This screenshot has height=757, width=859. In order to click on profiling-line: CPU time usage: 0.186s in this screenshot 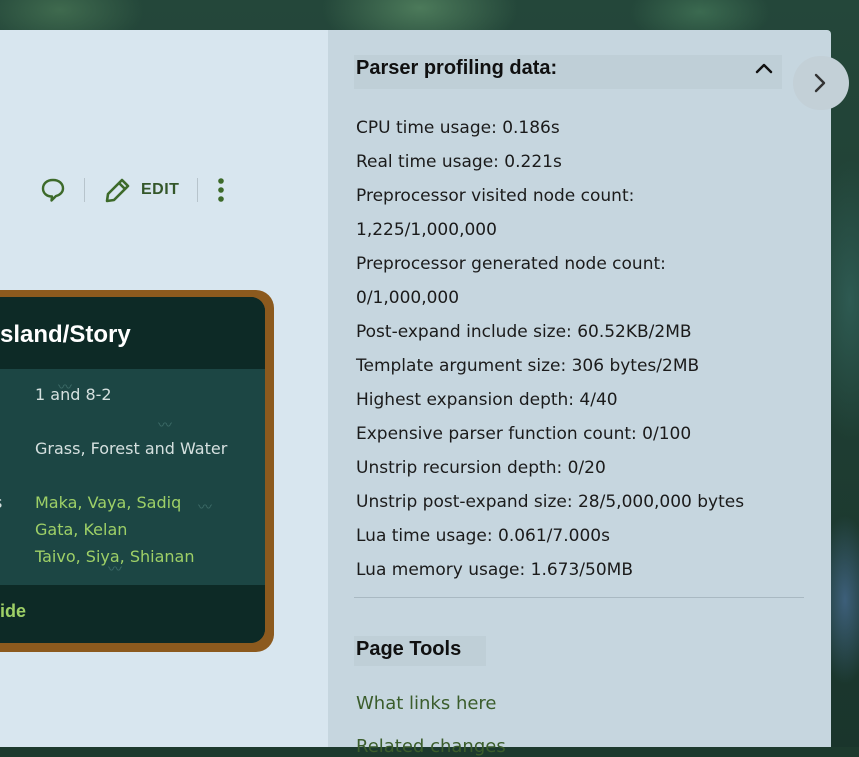, I will do `click(458, 128)`.